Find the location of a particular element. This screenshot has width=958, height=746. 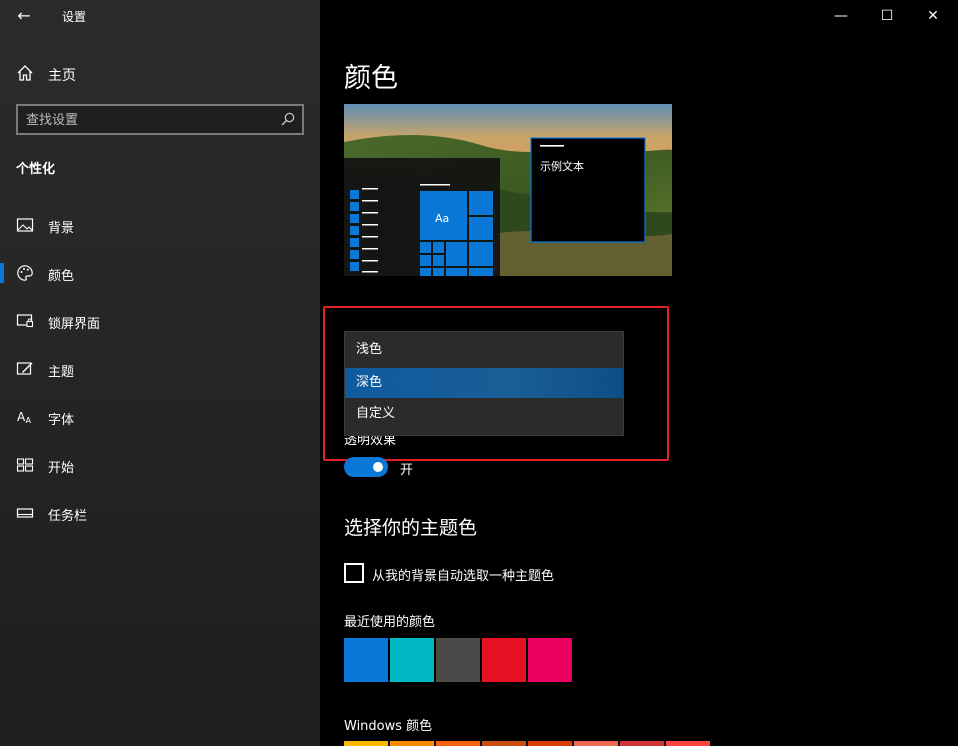

preview-sample-text: 示例文本 is located at coordinates (562, 166).